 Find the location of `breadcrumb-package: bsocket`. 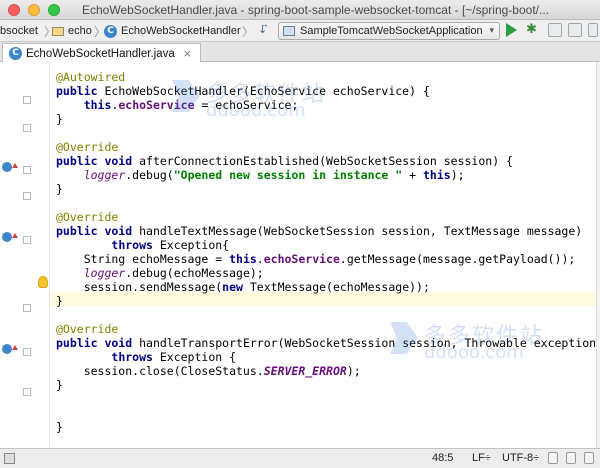

breadcrumb-package: bsocket is located at coordinates (19, 31).